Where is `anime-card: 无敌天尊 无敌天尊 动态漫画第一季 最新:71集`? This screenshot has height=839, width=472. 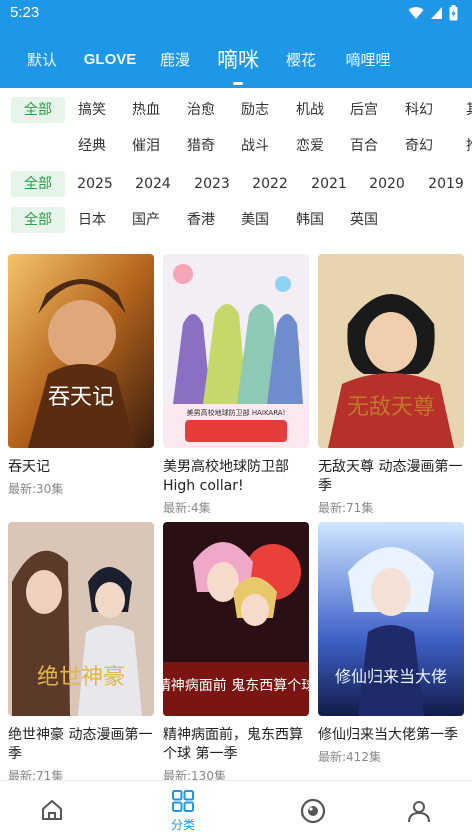
anime-card: 无敌天尊 无敌天尊 动态漫画第一季 最新:71集 is located at coordinates (391, 385).